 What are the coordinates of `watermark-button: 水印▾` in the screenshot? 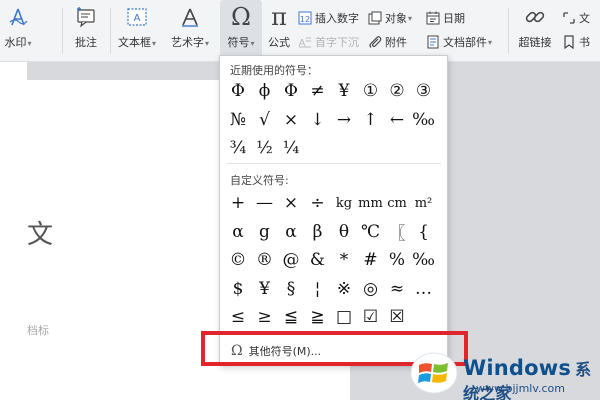 It's located at (22, 30).